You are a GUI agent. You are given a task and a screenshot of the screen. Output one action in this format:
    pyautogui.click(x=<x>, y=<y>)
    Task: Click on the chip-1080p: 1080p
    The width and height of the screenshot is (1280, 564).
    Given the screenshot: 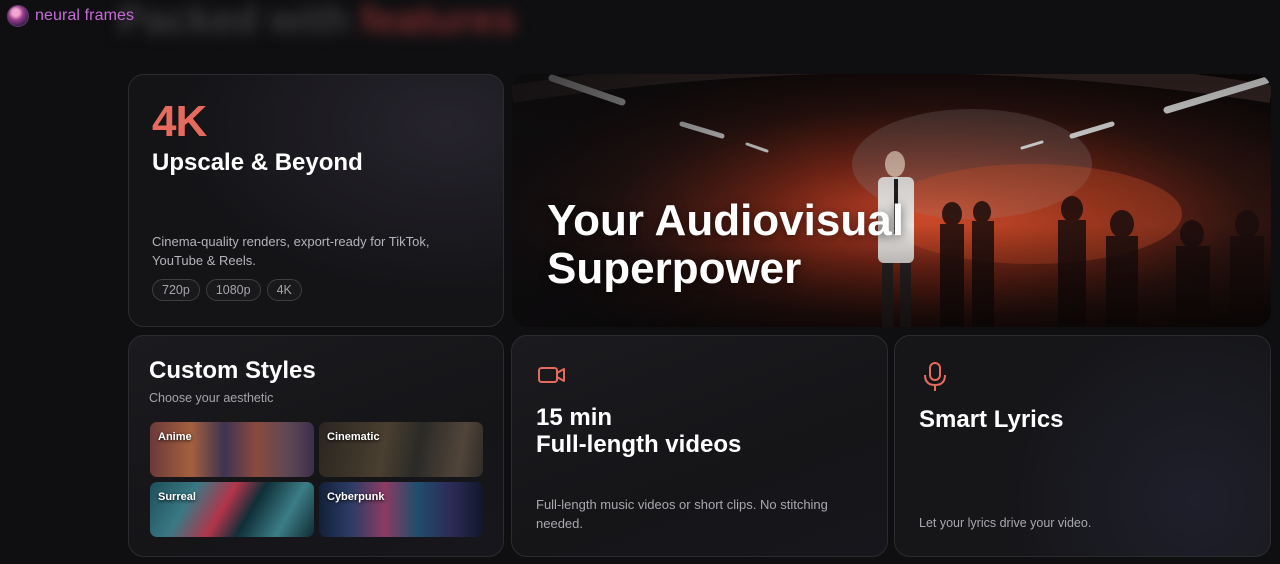 What is the action you would take?
    pyautogui.click(x=233, y=290)
    